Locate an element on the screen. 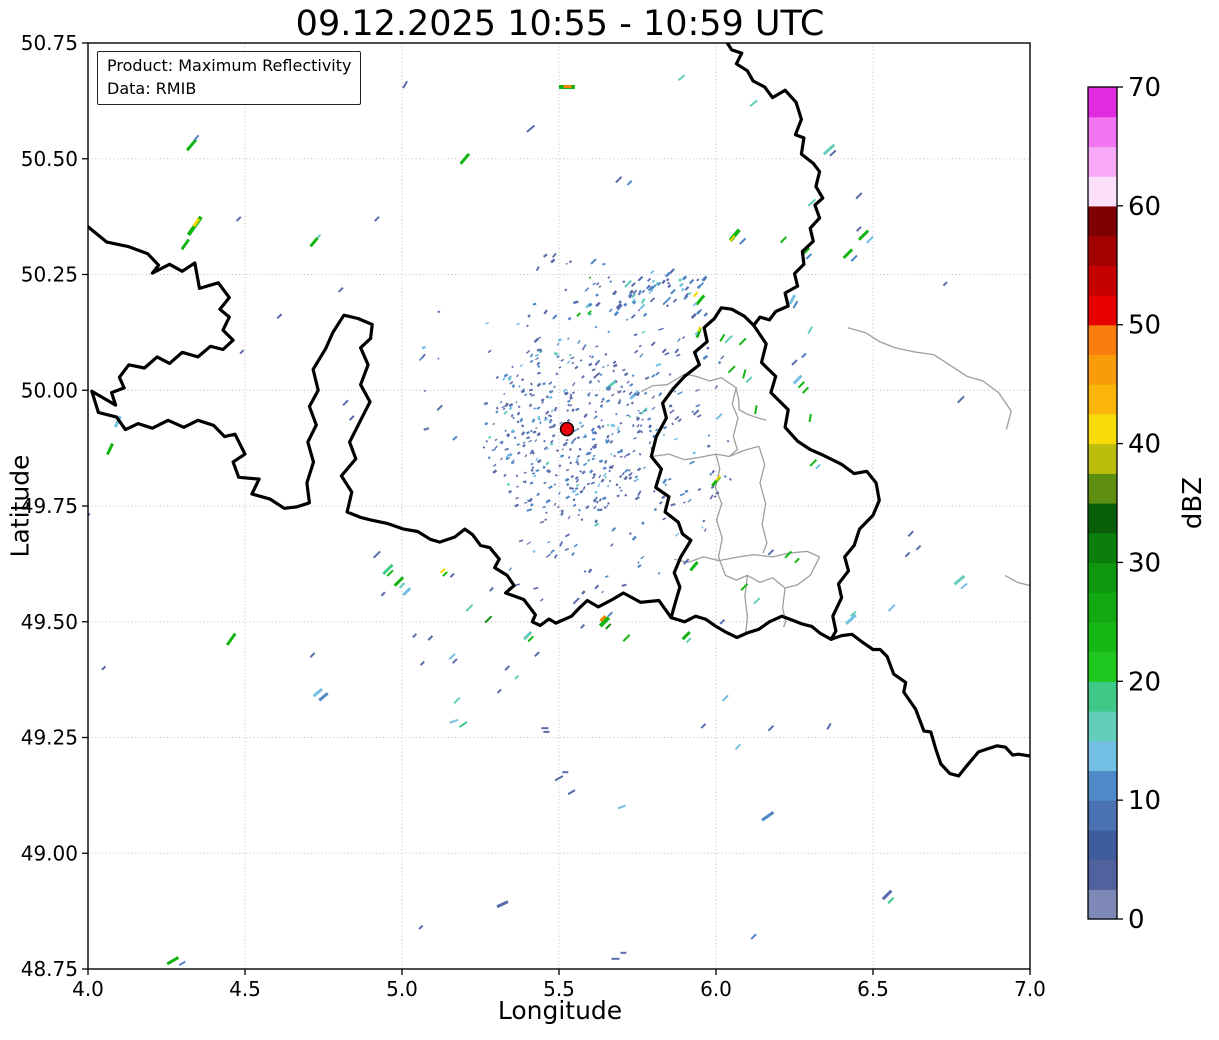 This screenshot has height=1040, width=1219. info-data-line: Data: RMIB is located at coordinates (152, 88).